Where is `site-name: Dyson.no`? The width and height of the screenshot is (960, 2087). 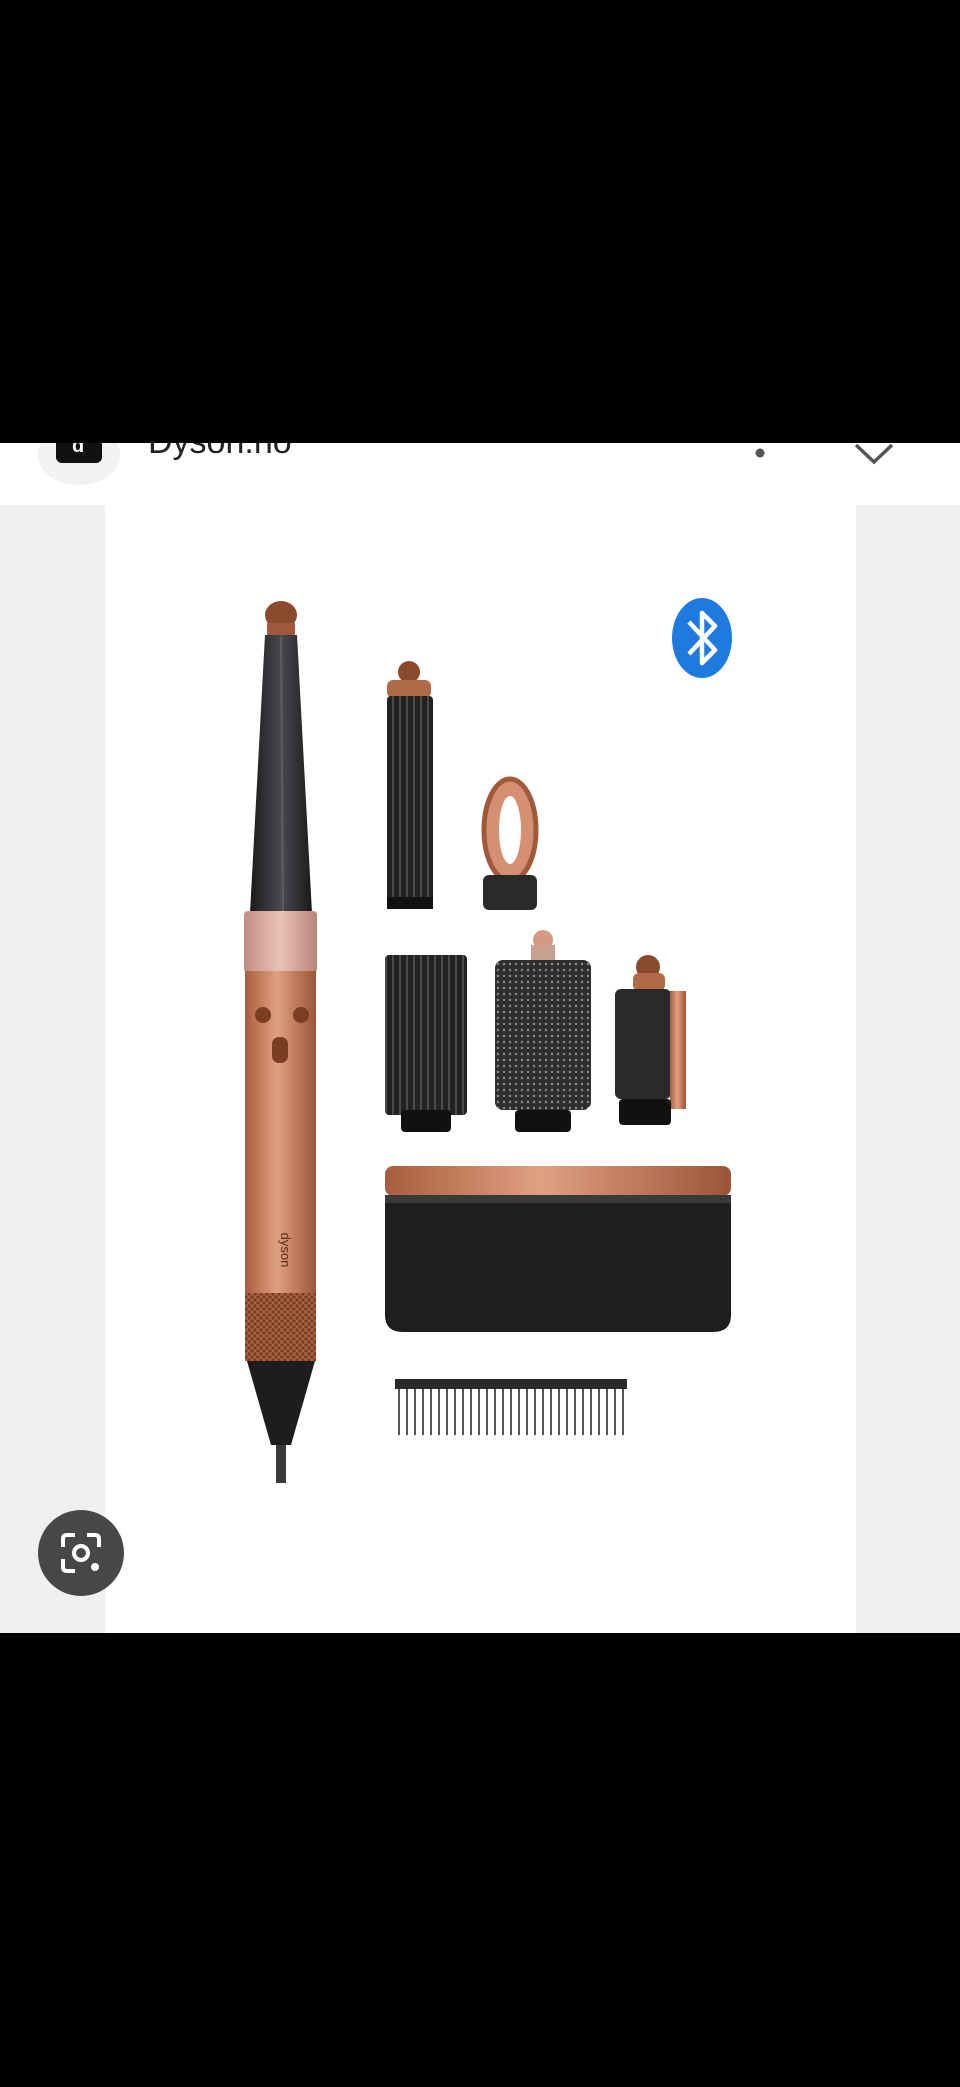
site-name: Dyson.no is located at coordinates (220, 452).